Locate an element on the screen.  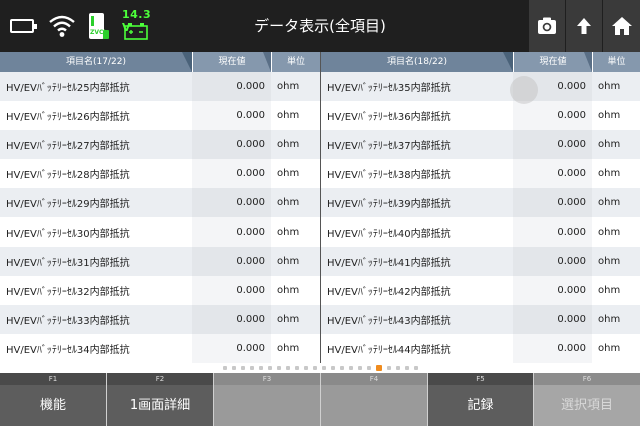
table-row: HV/EVﾊﾞｯﾃﾘｰｾﾙ36内部抵抗 0.000 ohm is located at coordinates (480, 116).